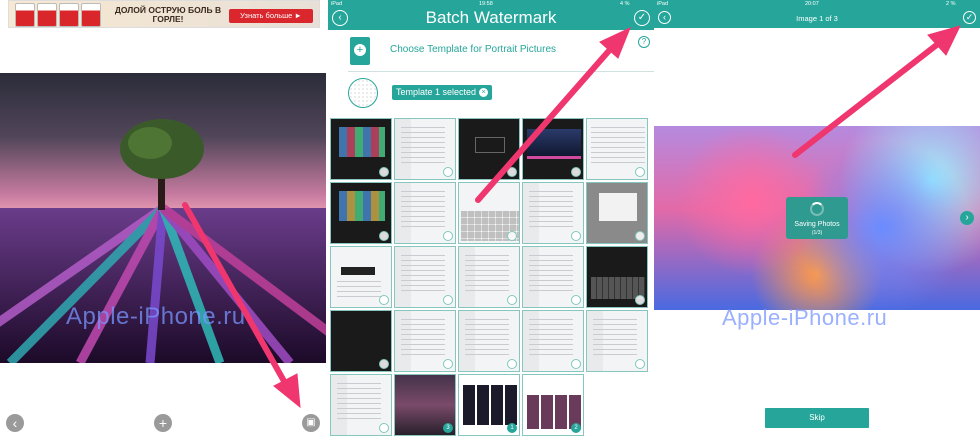  What do you see at coordinates (812, 4) in the screenshot?
I see `clock: 20:07` at bounding box center [812, 4].